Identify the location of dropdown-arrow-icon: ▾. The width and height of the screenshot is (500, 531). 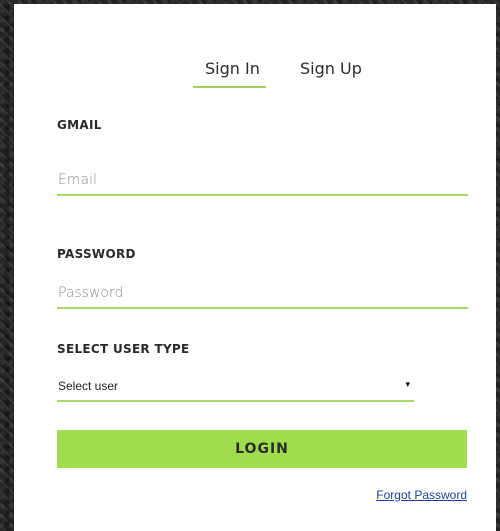
(407, 384).